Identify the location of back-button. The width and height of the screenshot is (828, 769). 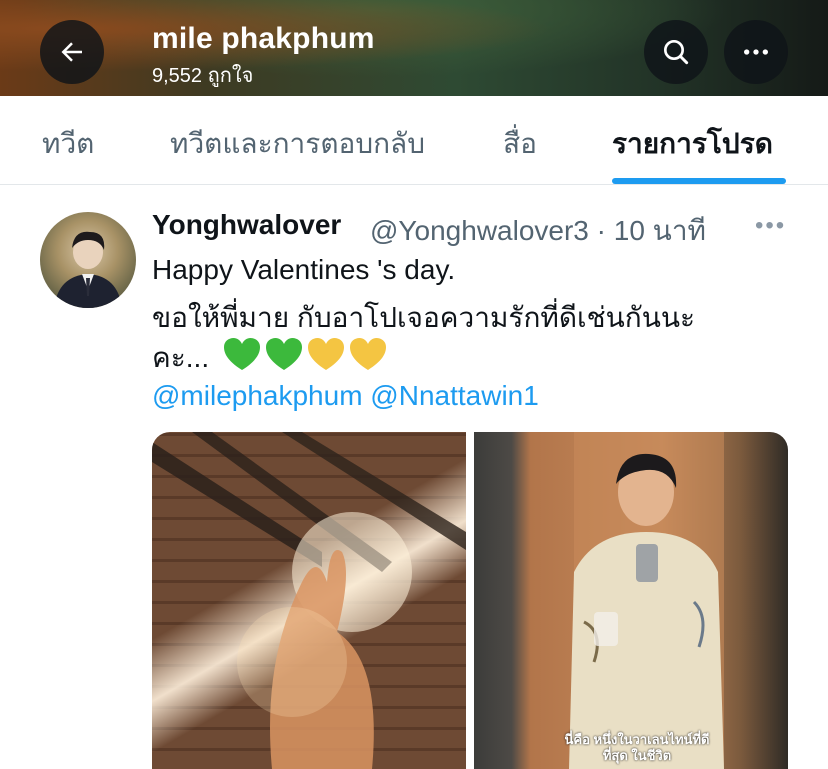
(72, 52).